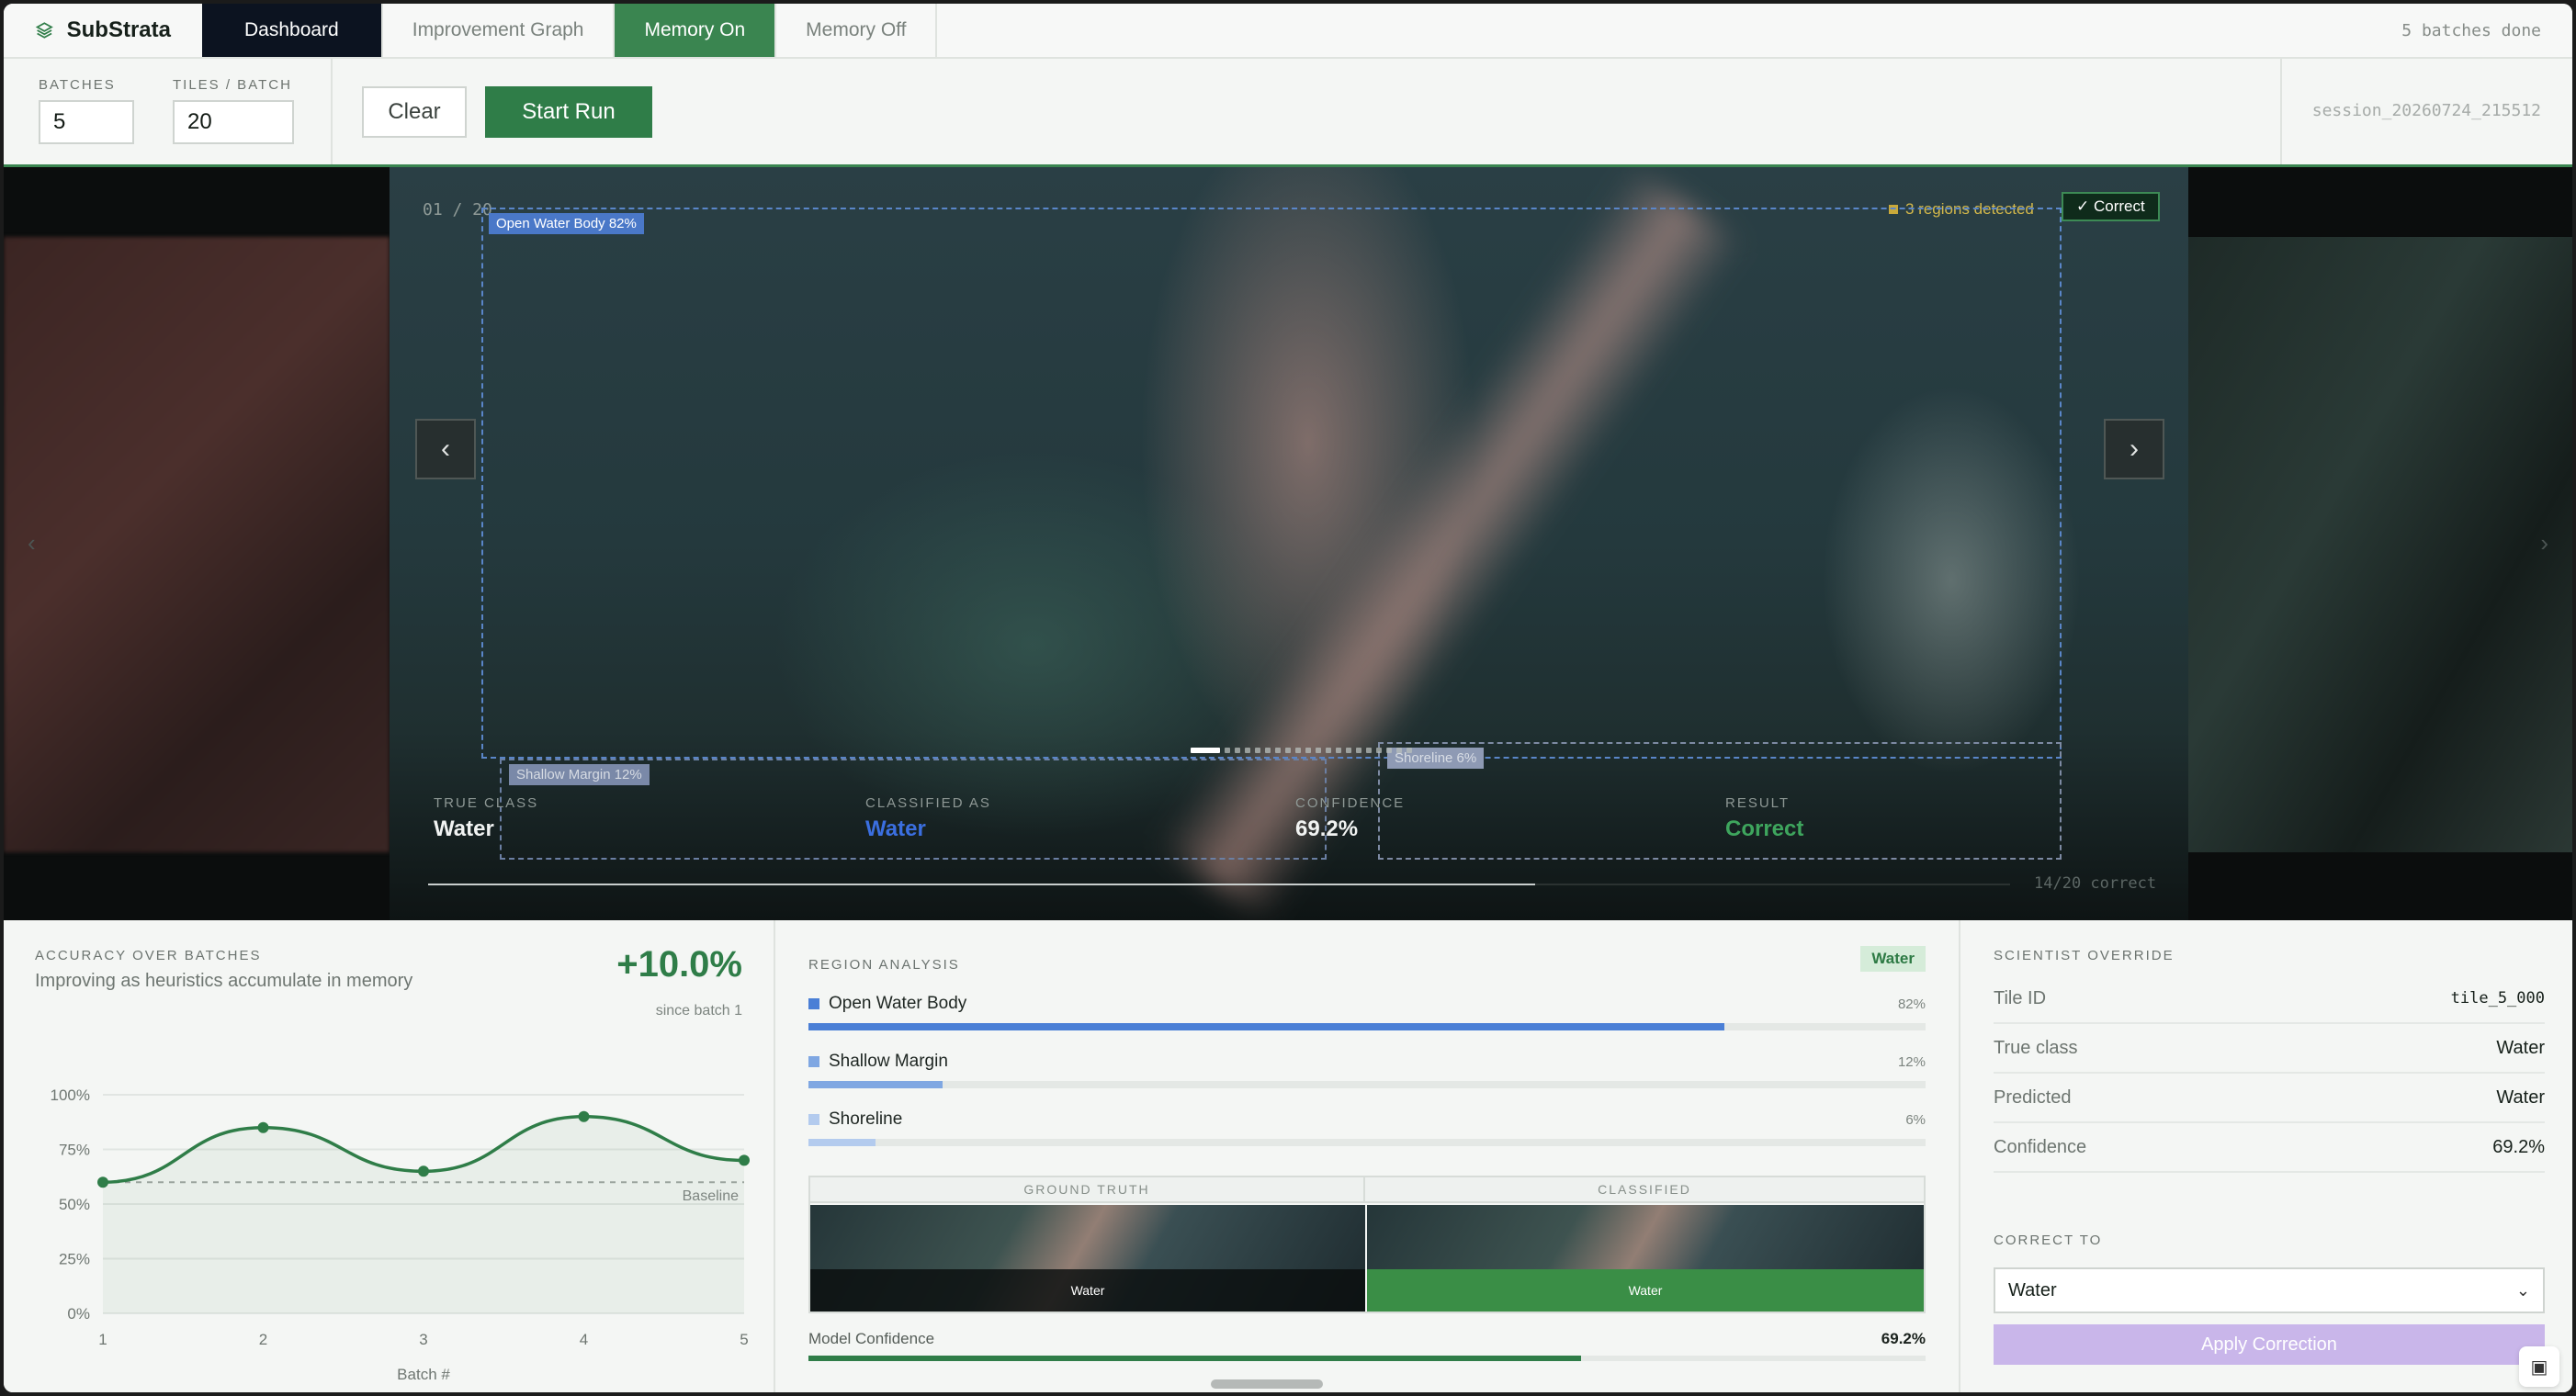 The width and height of the screenshot is (2576, 1396). Describe the element at coordinates (233, 122) in the screenshot. I see `tiles-input: 20` at that location.